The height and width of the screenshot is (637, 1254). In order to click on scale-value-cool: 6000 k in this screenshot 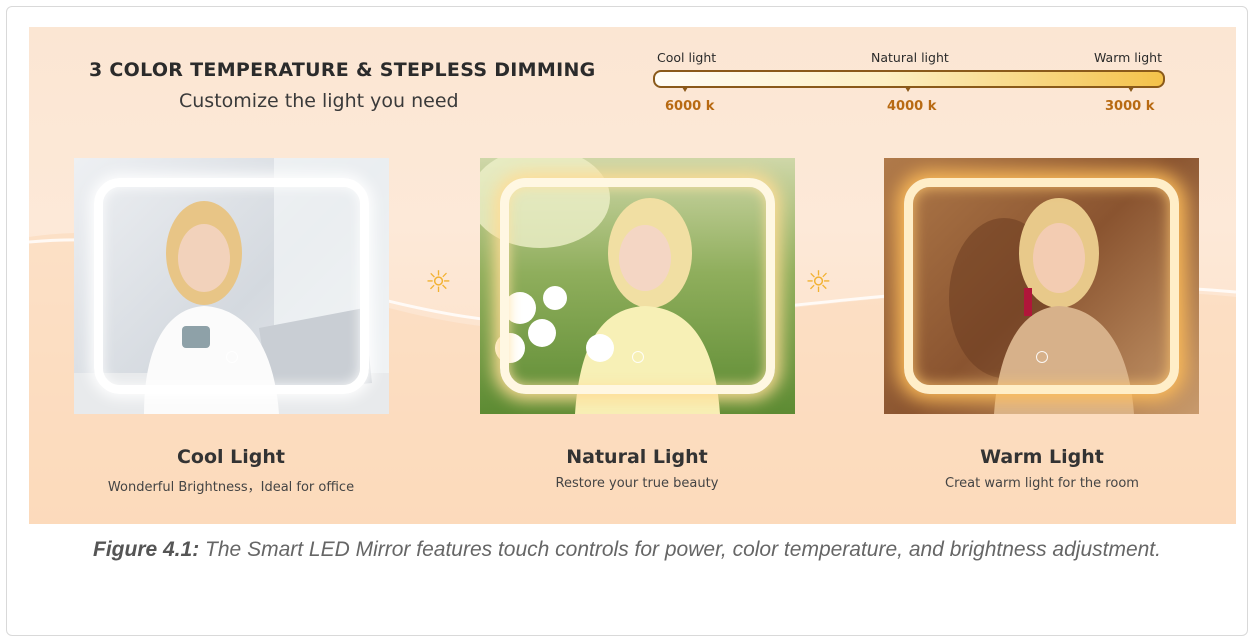, I will do `click(690, 106)`.